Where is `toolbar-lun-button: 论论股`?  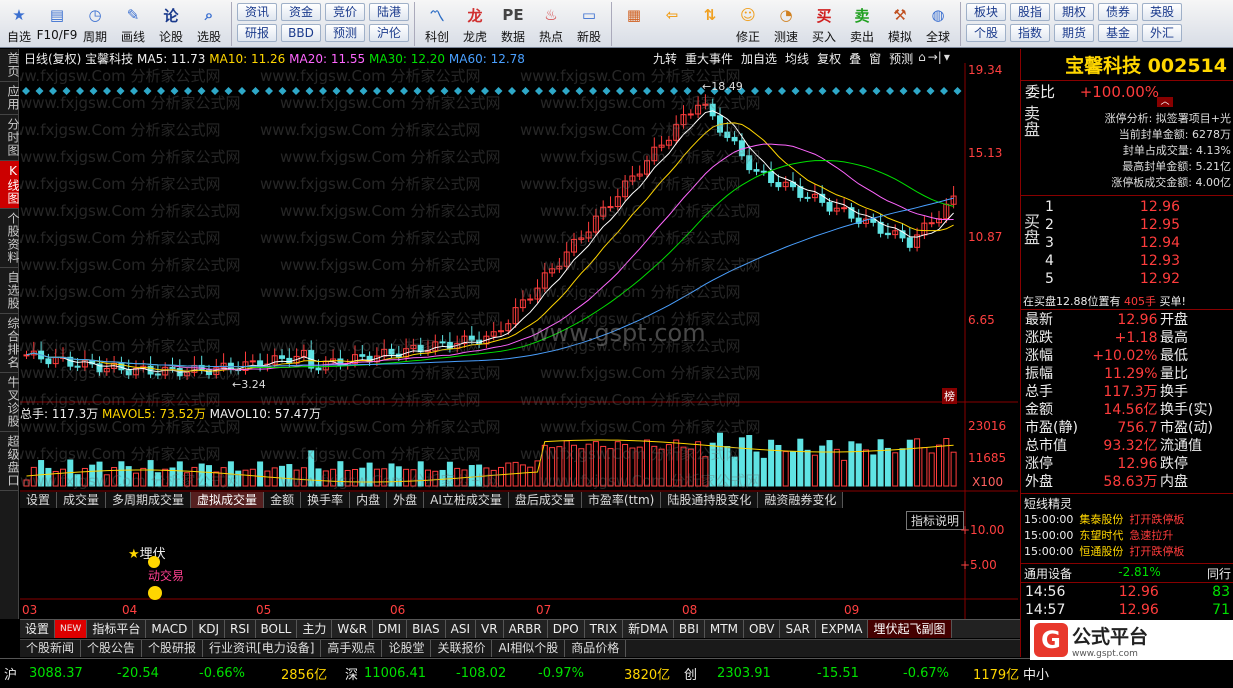
toolbar-lun-button: 论论股 is located at coordinates (171, 23).